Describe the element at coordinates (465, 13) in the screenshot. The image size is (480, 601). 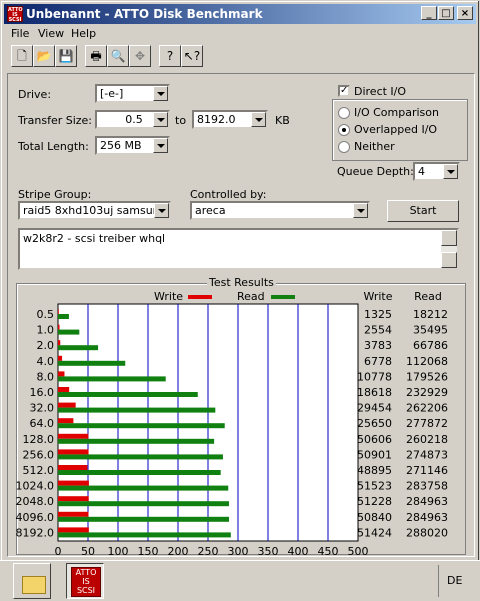
I see `close-button: ×` at that location.